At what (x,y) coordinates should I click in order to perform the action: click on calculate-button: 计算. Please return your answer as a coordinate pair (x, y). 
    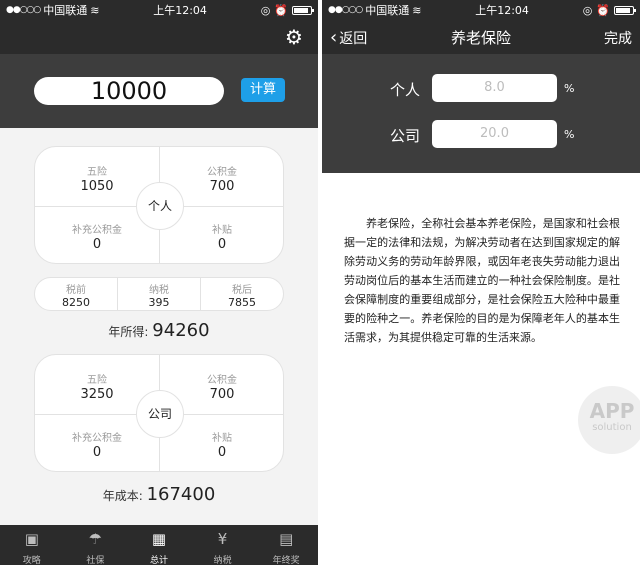
    Looking at the image, I should click on (263, 90).